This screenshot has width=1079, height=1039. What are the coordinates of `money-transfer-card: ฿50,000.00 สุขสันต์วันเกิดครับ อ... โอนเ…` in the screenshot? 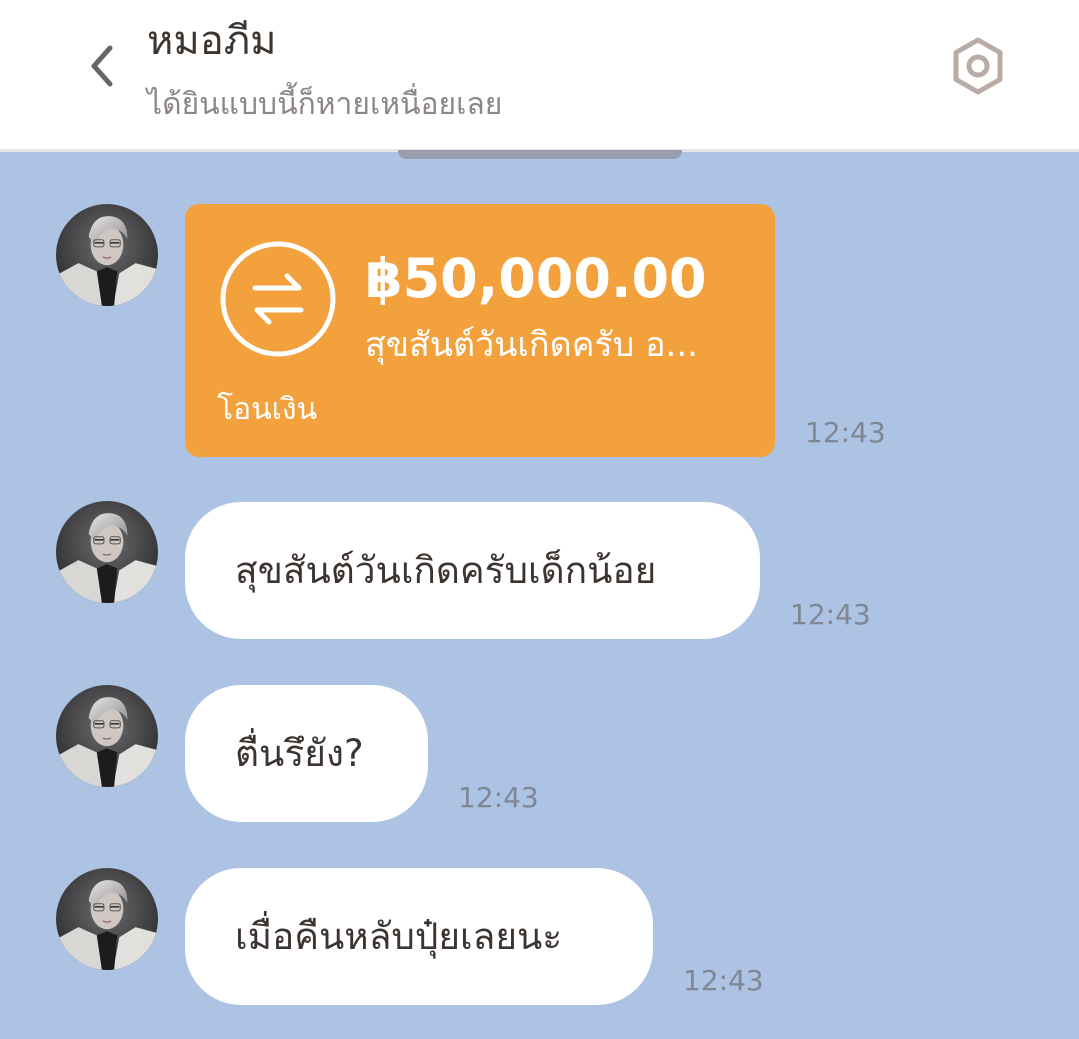 It's located at (480, 330).